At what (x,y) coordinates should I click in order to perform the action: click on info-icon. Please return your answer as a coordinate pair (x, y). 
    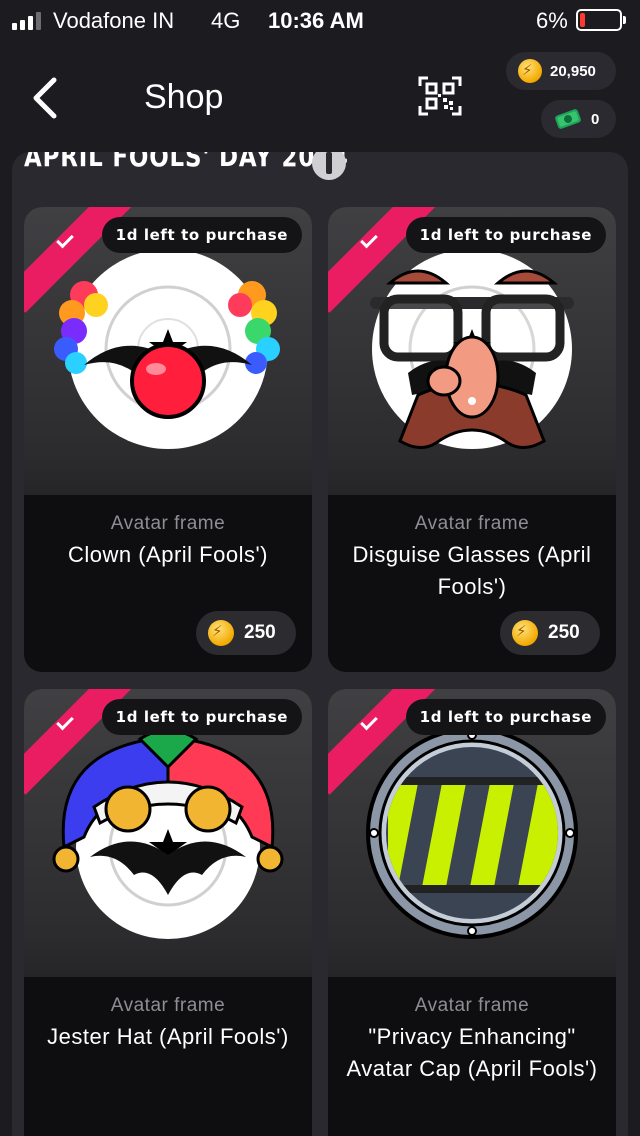
    Looking at the image, I should click on (329, 166).